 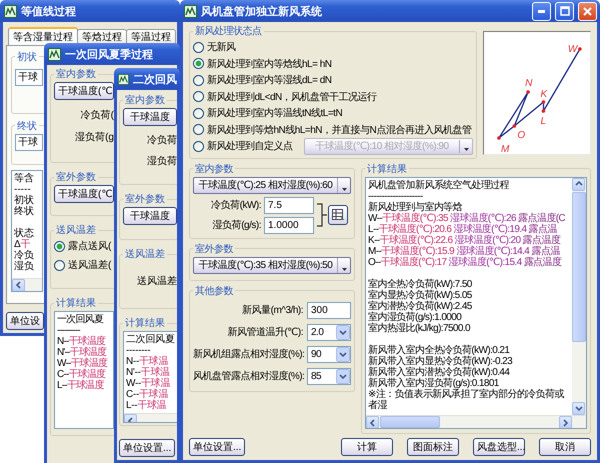 What do you see at coordinates (329, 310) in the screenshot?
I see `input-field: 300` at bounding box center [329, 310].